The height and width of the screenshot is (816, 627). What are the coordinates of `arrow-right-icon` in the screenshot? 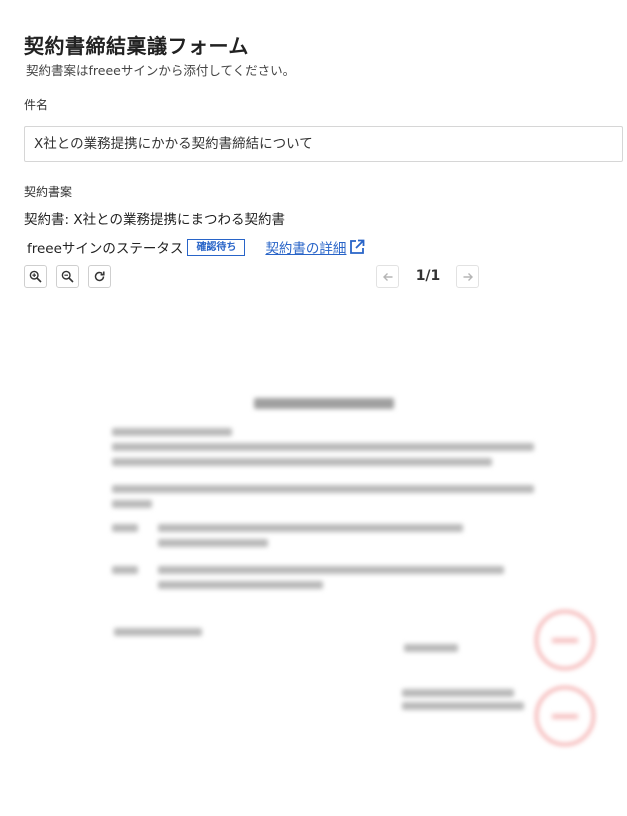 It's located at (468, 276).